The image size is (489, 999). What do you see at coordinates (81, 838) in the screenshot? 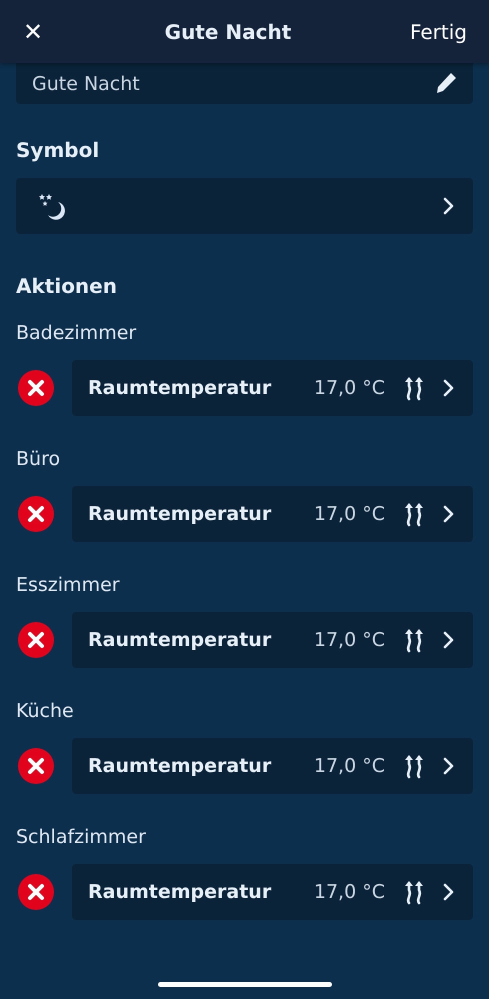
I see `room-label: Schlafzimmer` at bounding box center [81, 838].